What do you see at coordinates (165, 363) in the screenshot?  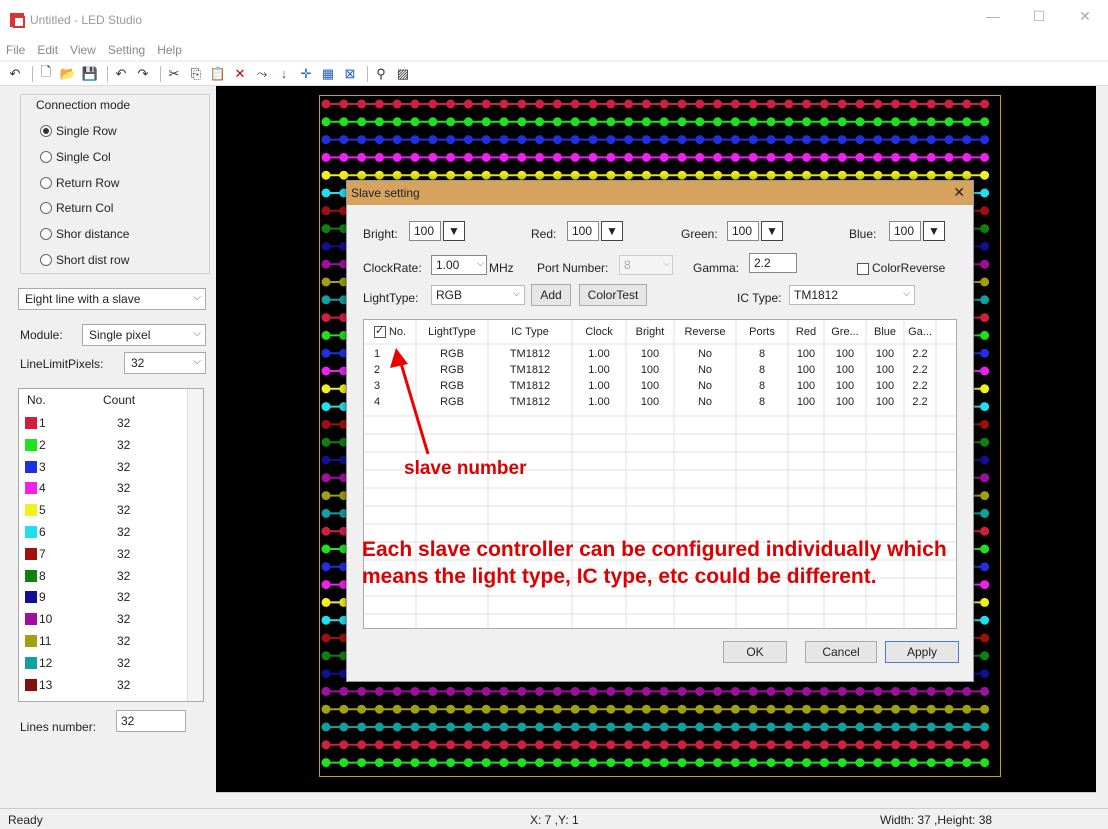 I see `line-limit-select: 32 ⌵` at bounding box center [165, 363].